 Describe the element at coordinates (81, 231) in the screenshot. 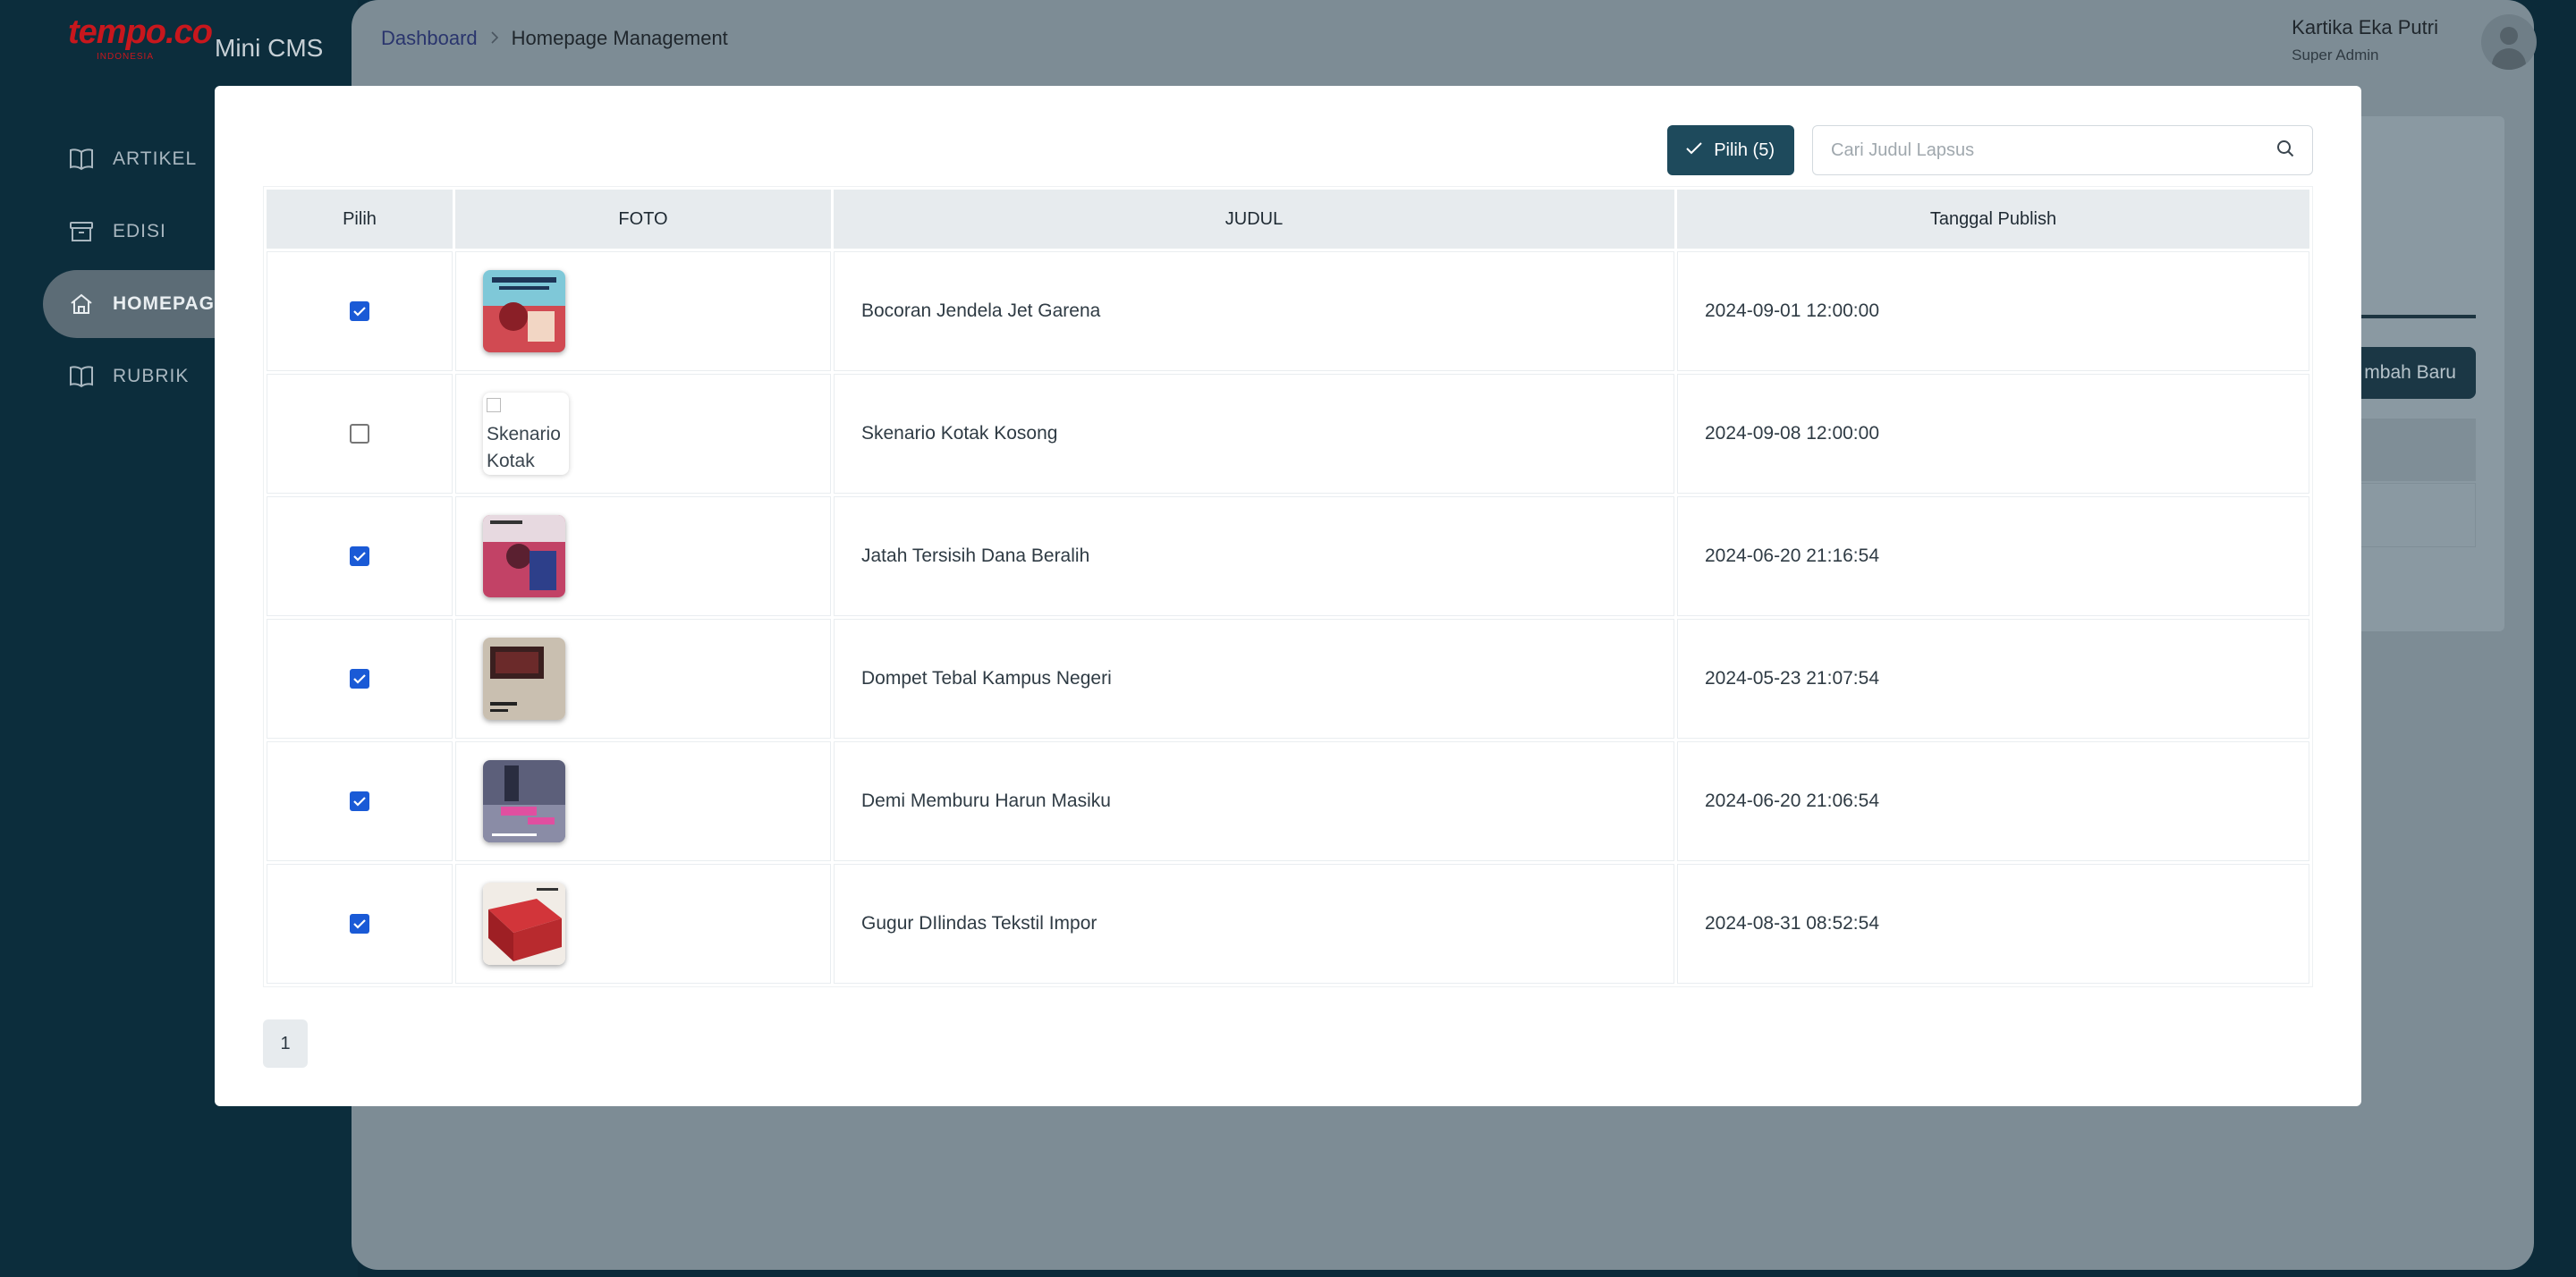

I see `archive-box-icon` at that location.